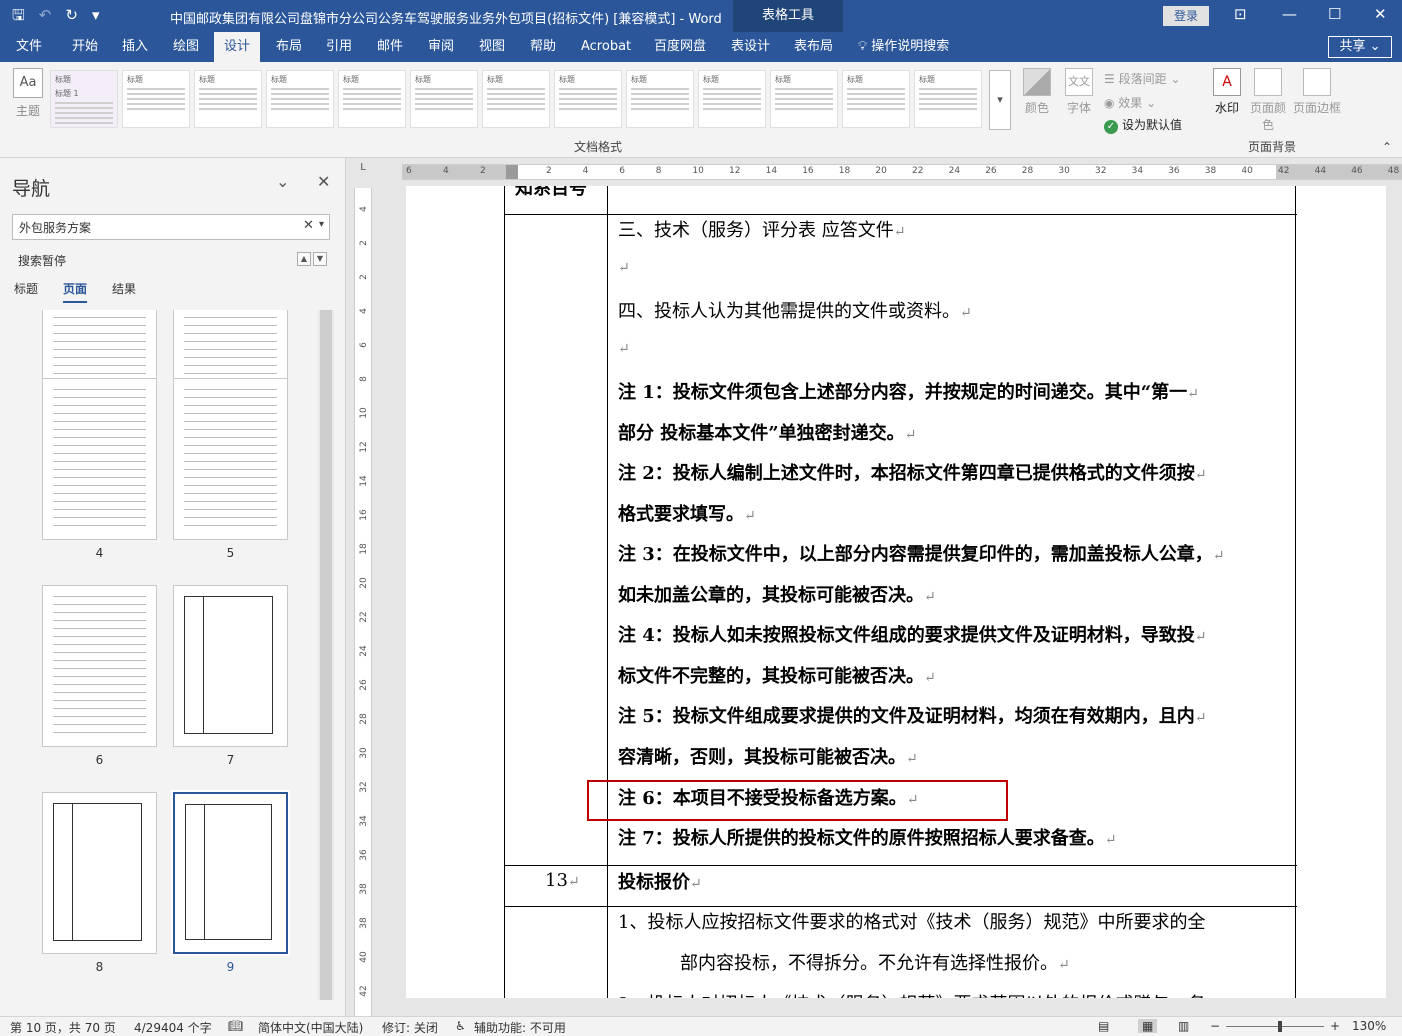 Image resolution: width=1402 pixels, height=1036 pixels. I want to click on document-paragraph: 2、投标人对招标人《技术（服务）规范》要求范围以外的报价或赠与，务, so click(911, 994).